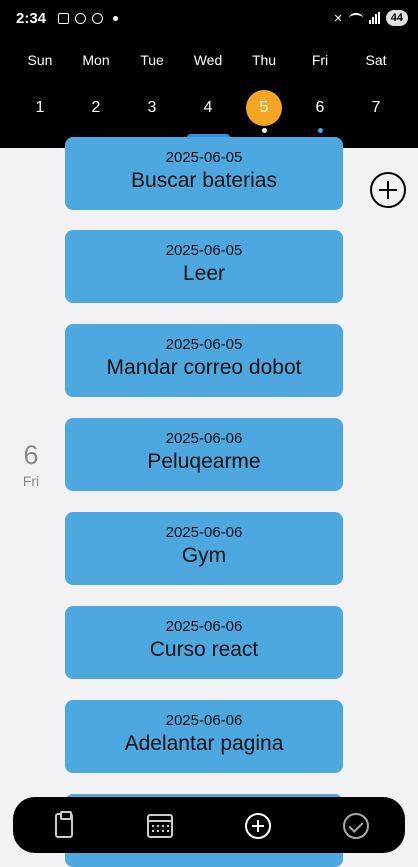 This screenshot has width=418, height=867. I want to click on wifi-icon, so click(355, 18).